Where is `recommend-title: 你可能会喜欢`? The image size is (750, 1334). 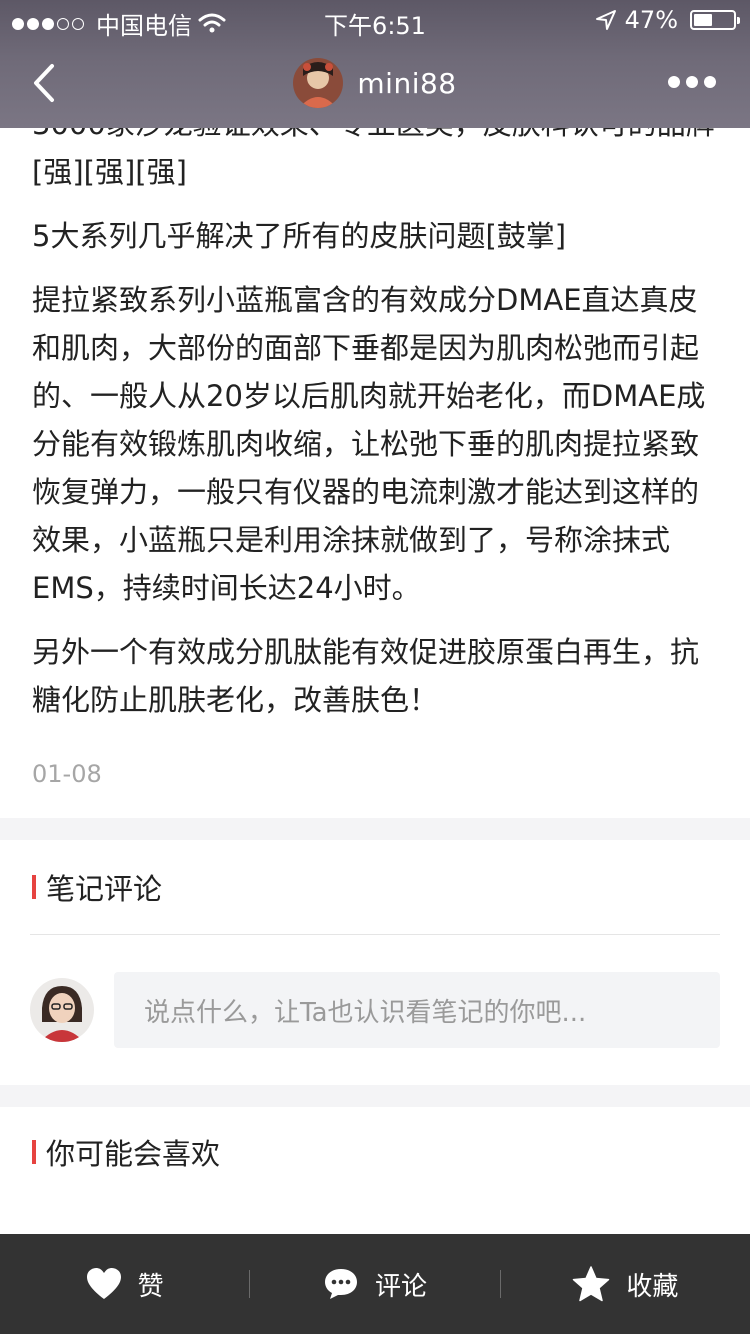 recommend-title: 你可能会喜欢 is located at coordinates (133, 1154).